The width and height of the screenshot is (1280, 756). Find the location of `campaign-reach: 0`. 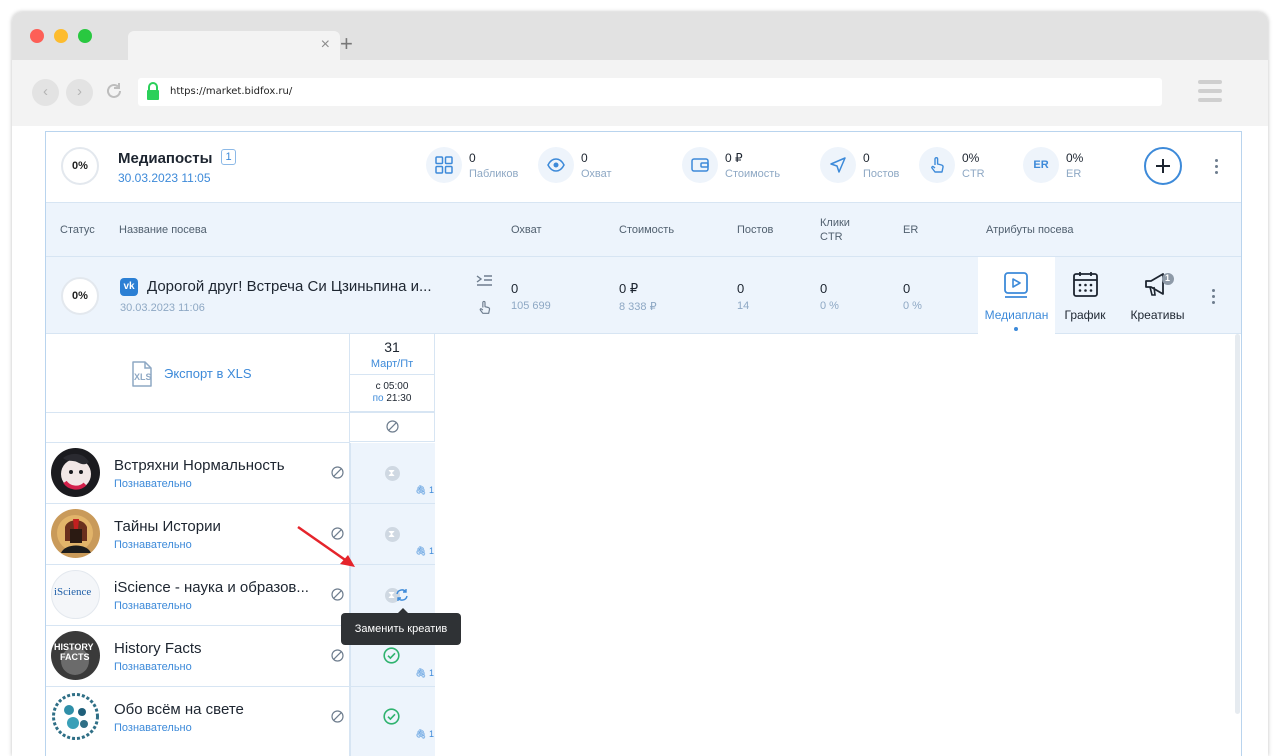

campaign-reach: 0 is located at coordinates (515, 288).